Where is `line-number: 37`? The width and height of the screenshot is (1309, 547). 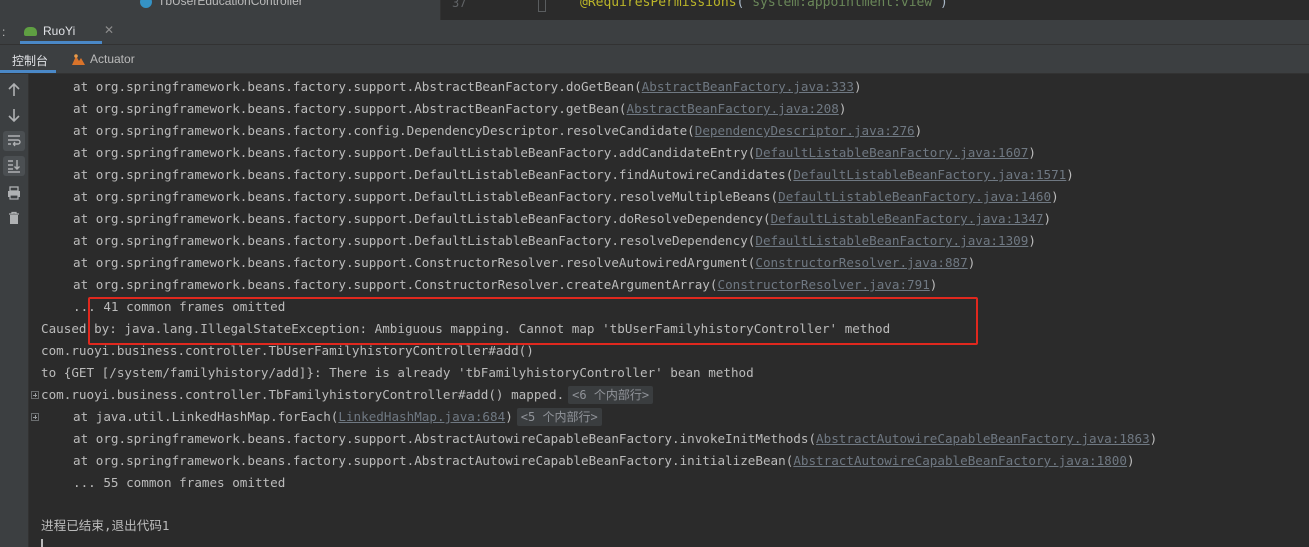 line-number: 37 is located at coordinates (459, 5).